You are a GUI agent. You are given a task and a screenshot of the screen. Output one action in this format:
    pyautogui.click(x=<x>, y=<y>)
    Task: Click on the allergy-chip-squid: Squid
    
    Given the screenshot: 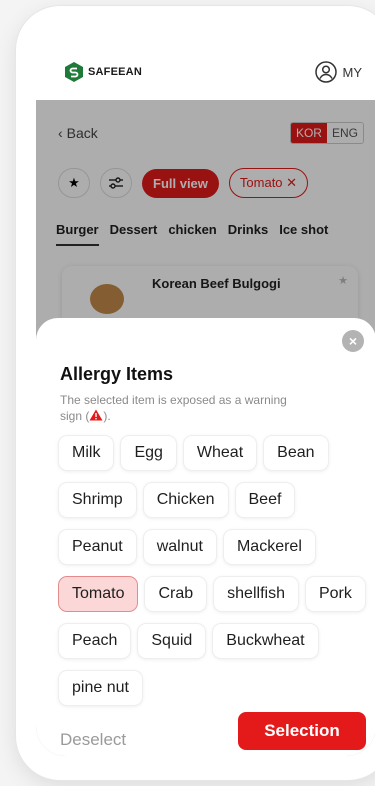 What is the action you would take?
    pyautogui.click(x=172, y=641)
    